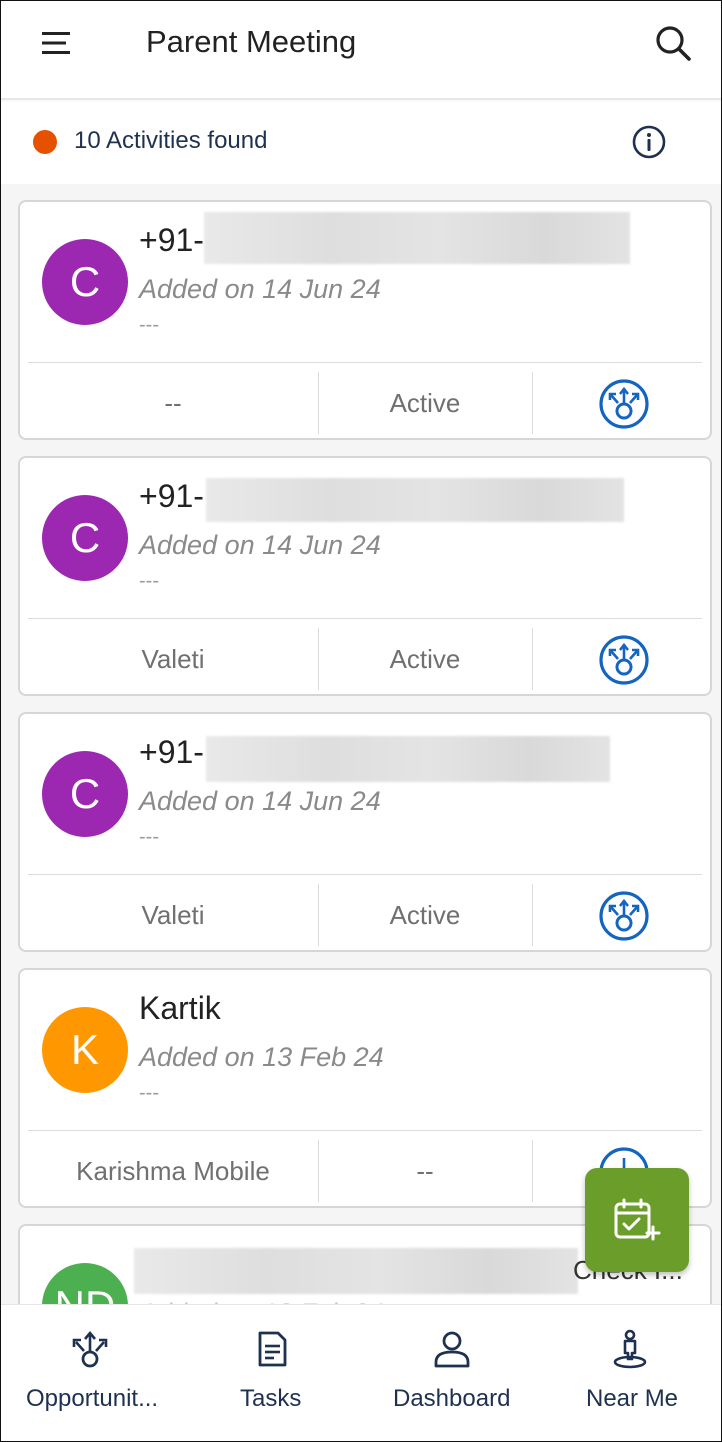 The height and width of the screenshot is (1442, 722). I want to click on info-icon, so click(649, 142).